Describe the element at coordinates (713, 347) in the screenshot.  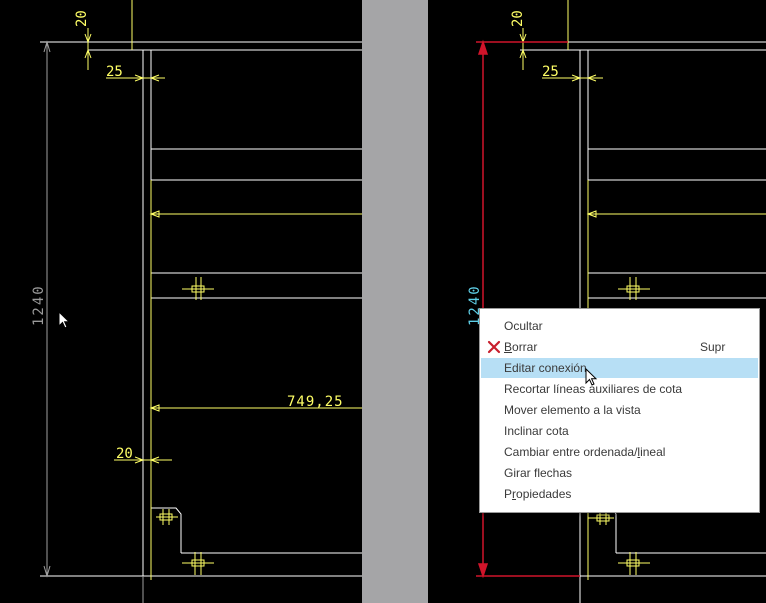
I see `menu-item-shortcut: Supr` at that location.